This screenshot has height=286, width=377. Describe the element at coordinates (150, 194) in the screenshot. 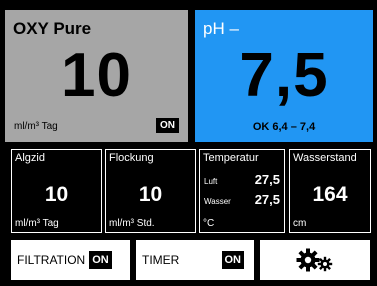

I see `flockung-value: 10` at that location.